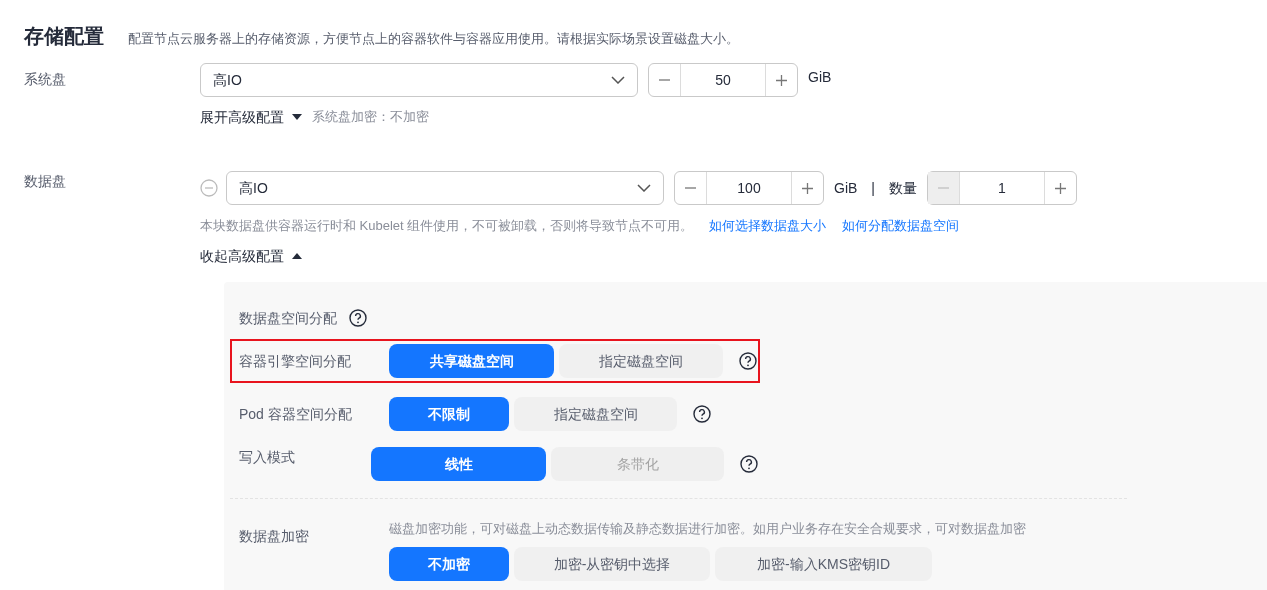  Describe the element at coordinates (370, 117) in the screenshot. I see `encryption-note: 系统盘加密：不加密` at that location.